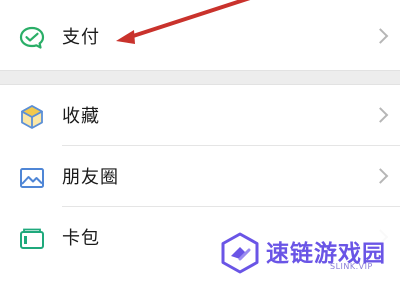  Describe the element at coordinates (32, 37) in the screenshot. I see `payment-icon` at that location.